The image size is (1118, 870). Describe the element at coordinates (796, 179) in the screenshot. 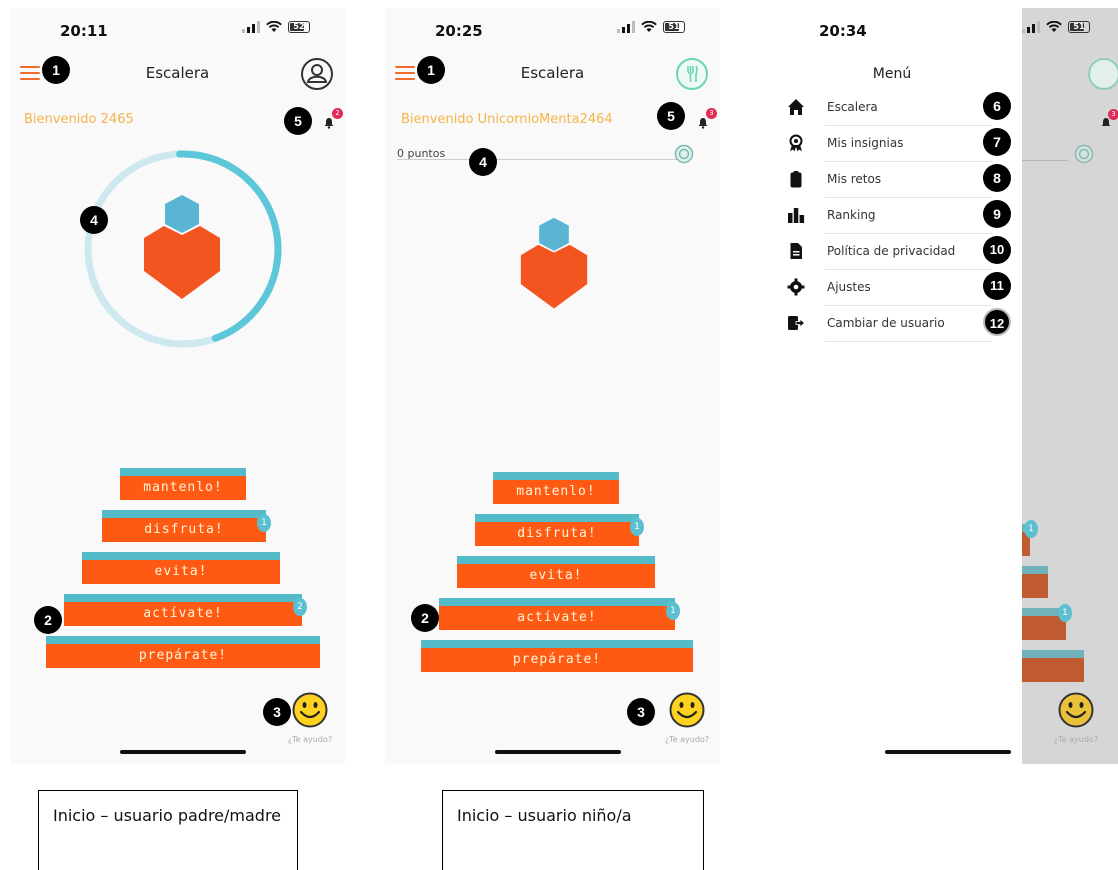

I see `clipboard-icon` at that location.